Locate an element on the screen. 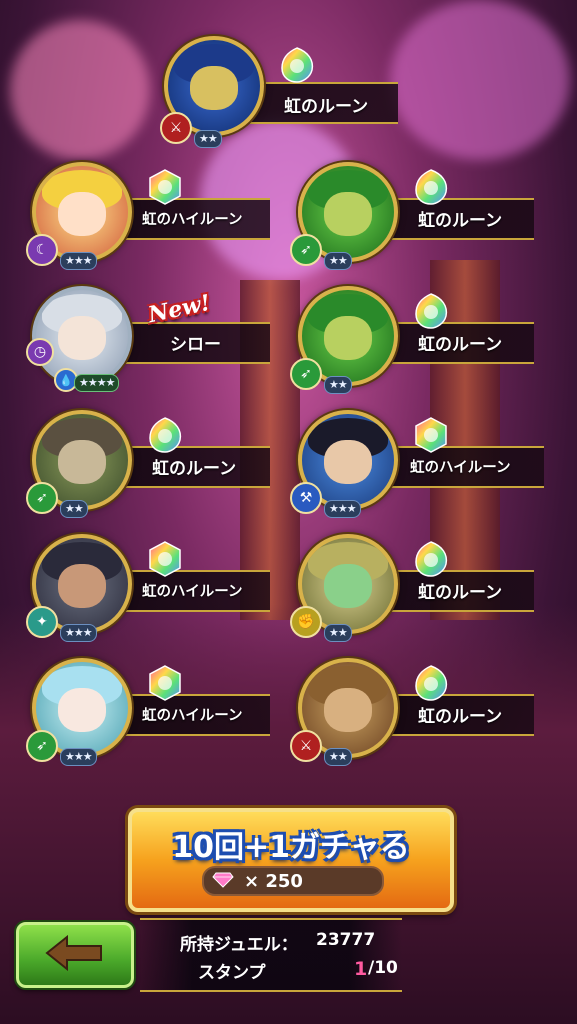  water-element-icon: ⚒ is located at coordinates (306, 498).